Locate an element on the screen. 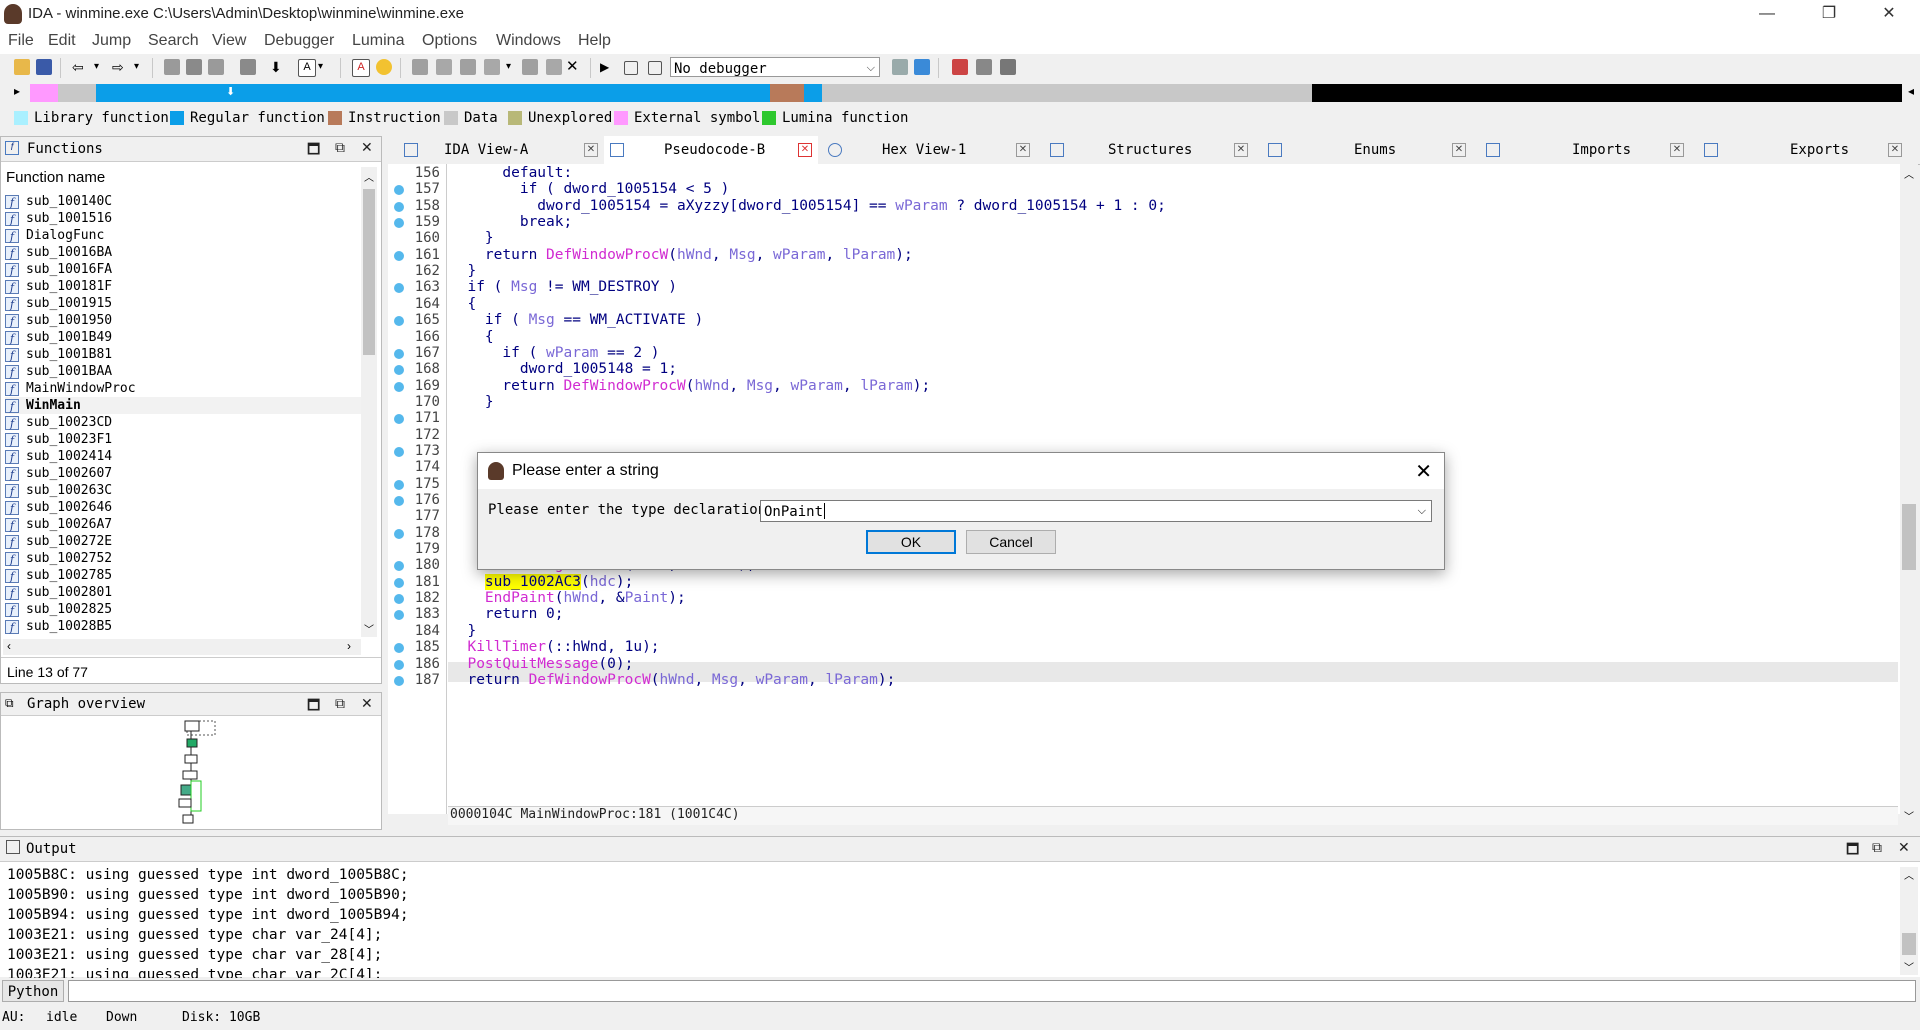 The width and height of the screenshot is (1920, 1030). menu-file: File is located at coordinates (21, 41).